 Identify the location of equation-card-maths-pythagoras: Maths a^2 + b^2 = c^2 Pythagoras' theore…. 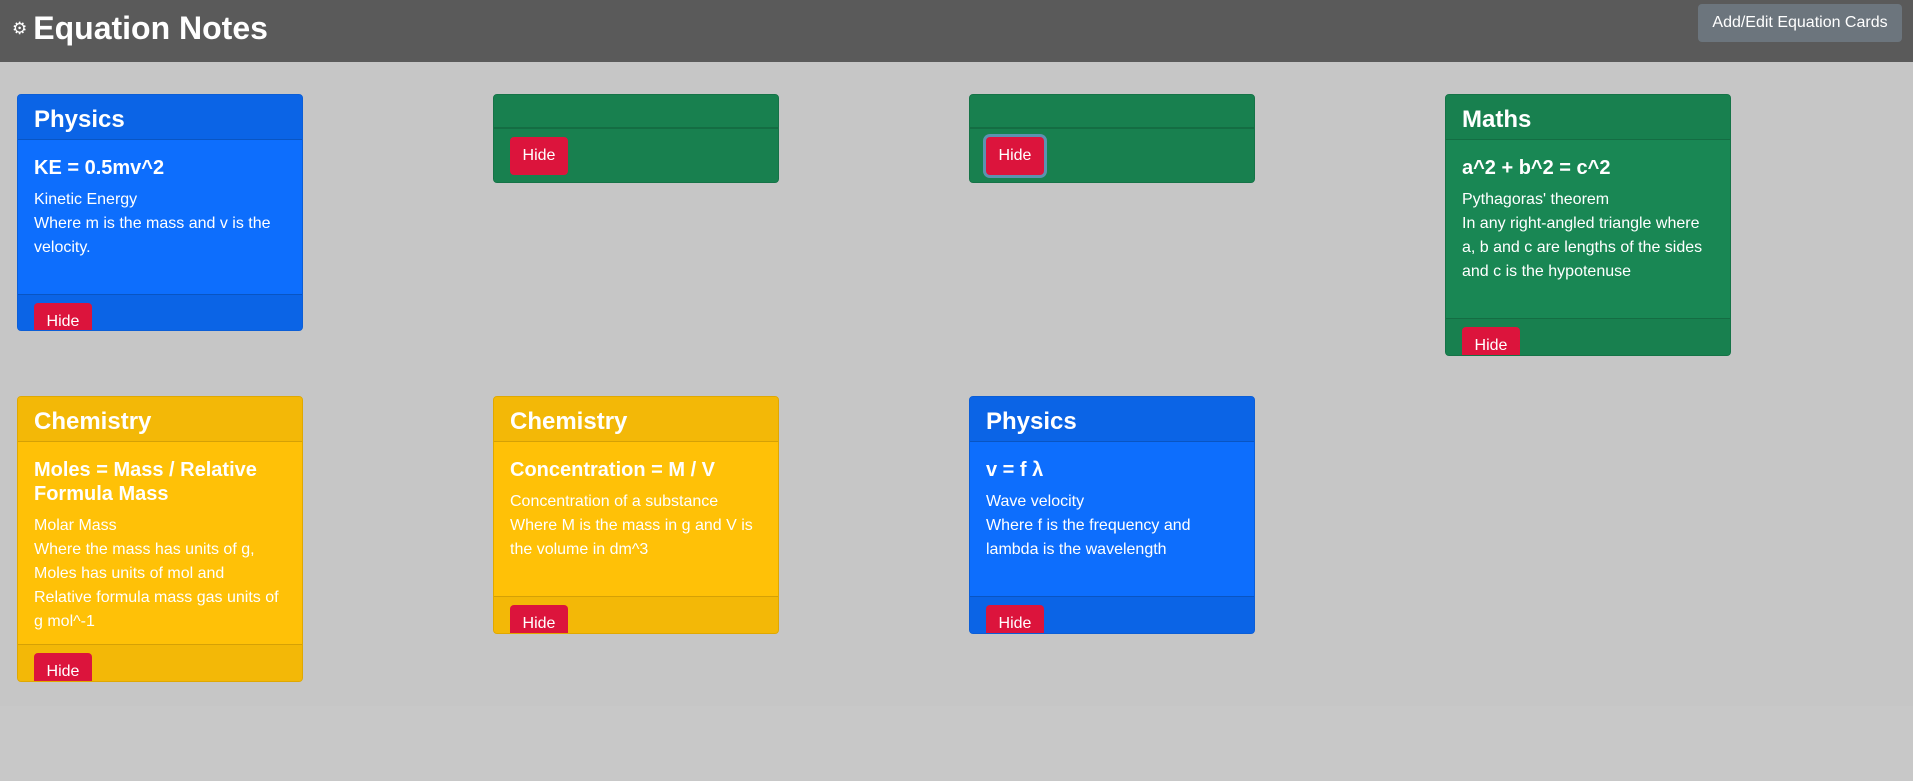
(1588, 225).